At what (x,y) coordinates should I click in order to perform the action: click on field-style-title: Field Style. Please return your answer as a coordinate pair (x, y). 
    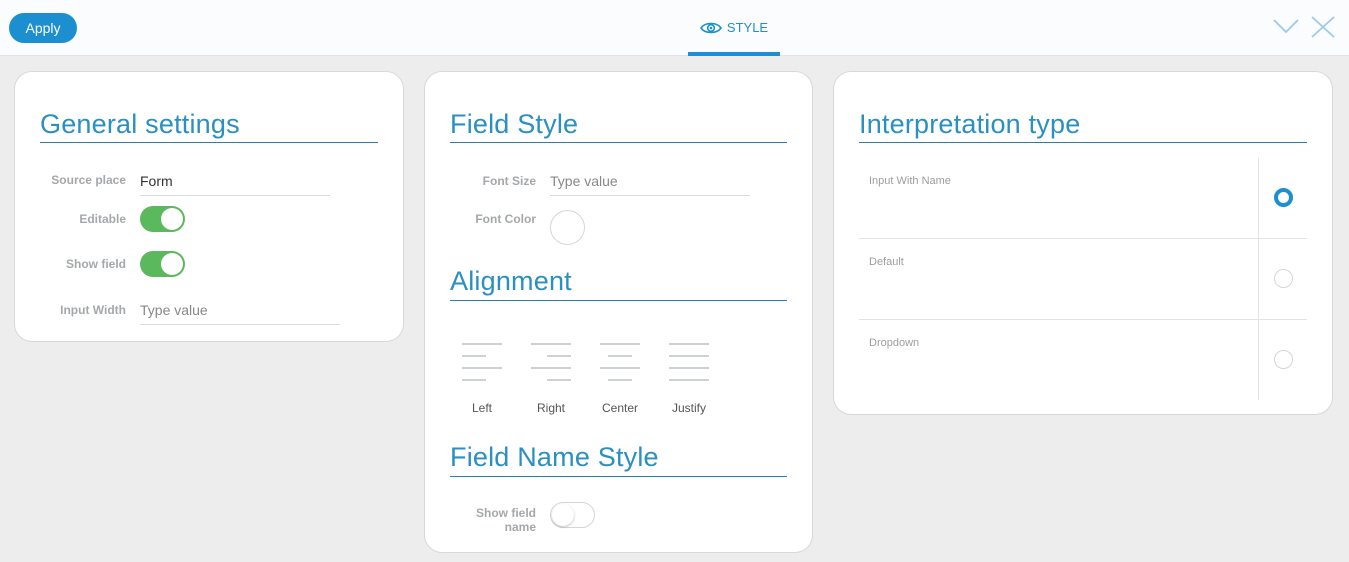
    Looking at the image, I should click on (514, 124).